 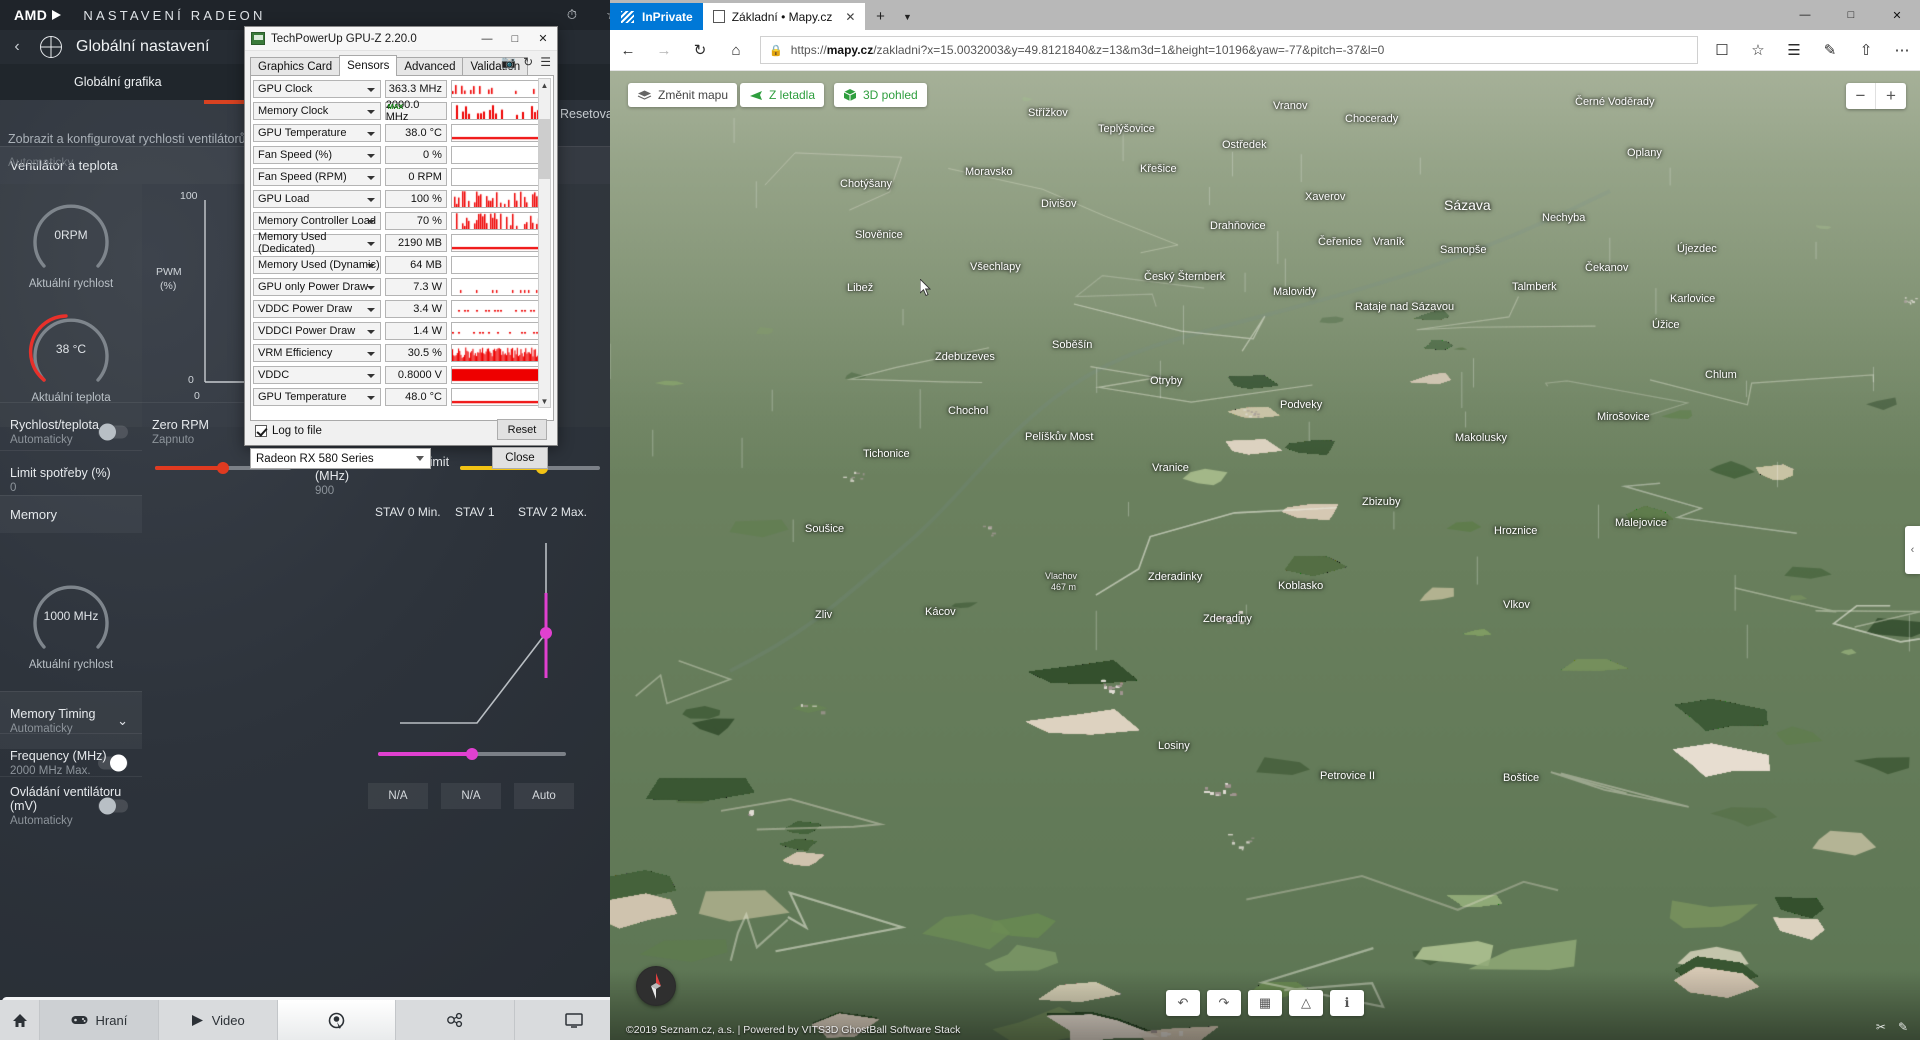 I want to click on sensor-value: 3.4 W, so click(x=415, y=309).